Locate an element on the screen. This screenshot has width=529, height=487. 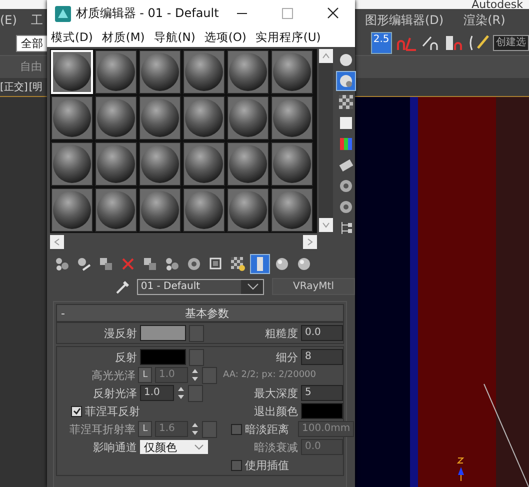
backlight-sphere-icon is located at coordinates (346, 81).